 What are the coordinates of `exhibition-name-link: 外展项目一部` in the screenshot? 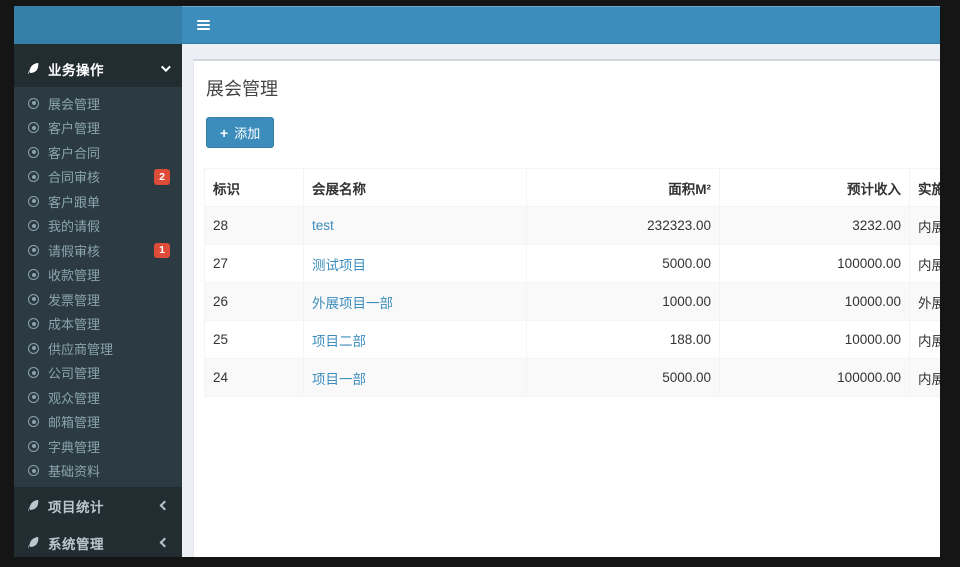 It's located at (352, 303).